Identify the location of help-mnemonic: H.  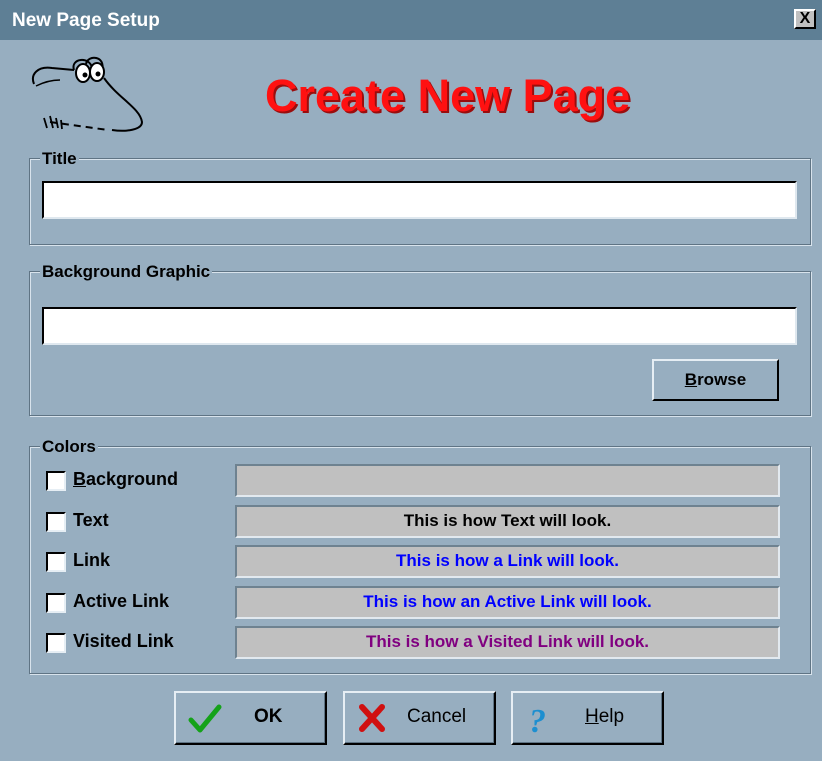
(592, 716).